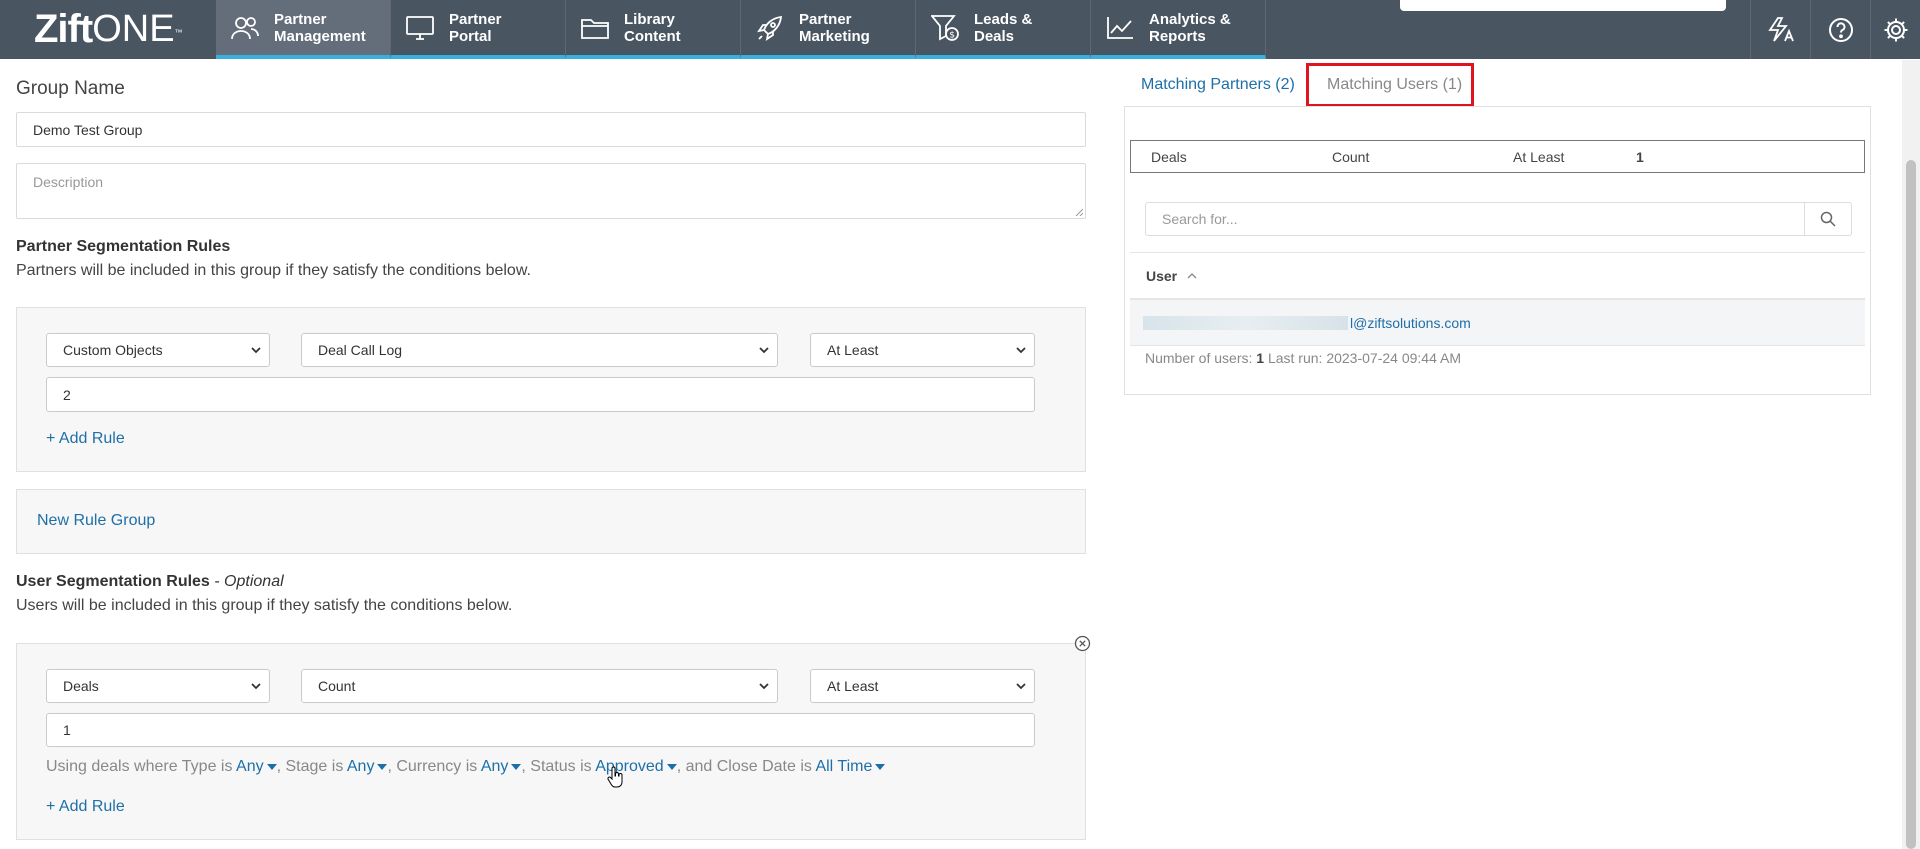 This screenshot has width=1920, height=849. Describe the element at coordinates (551, 521) in the screenshot. I see `new-rule-group-box` at that location.